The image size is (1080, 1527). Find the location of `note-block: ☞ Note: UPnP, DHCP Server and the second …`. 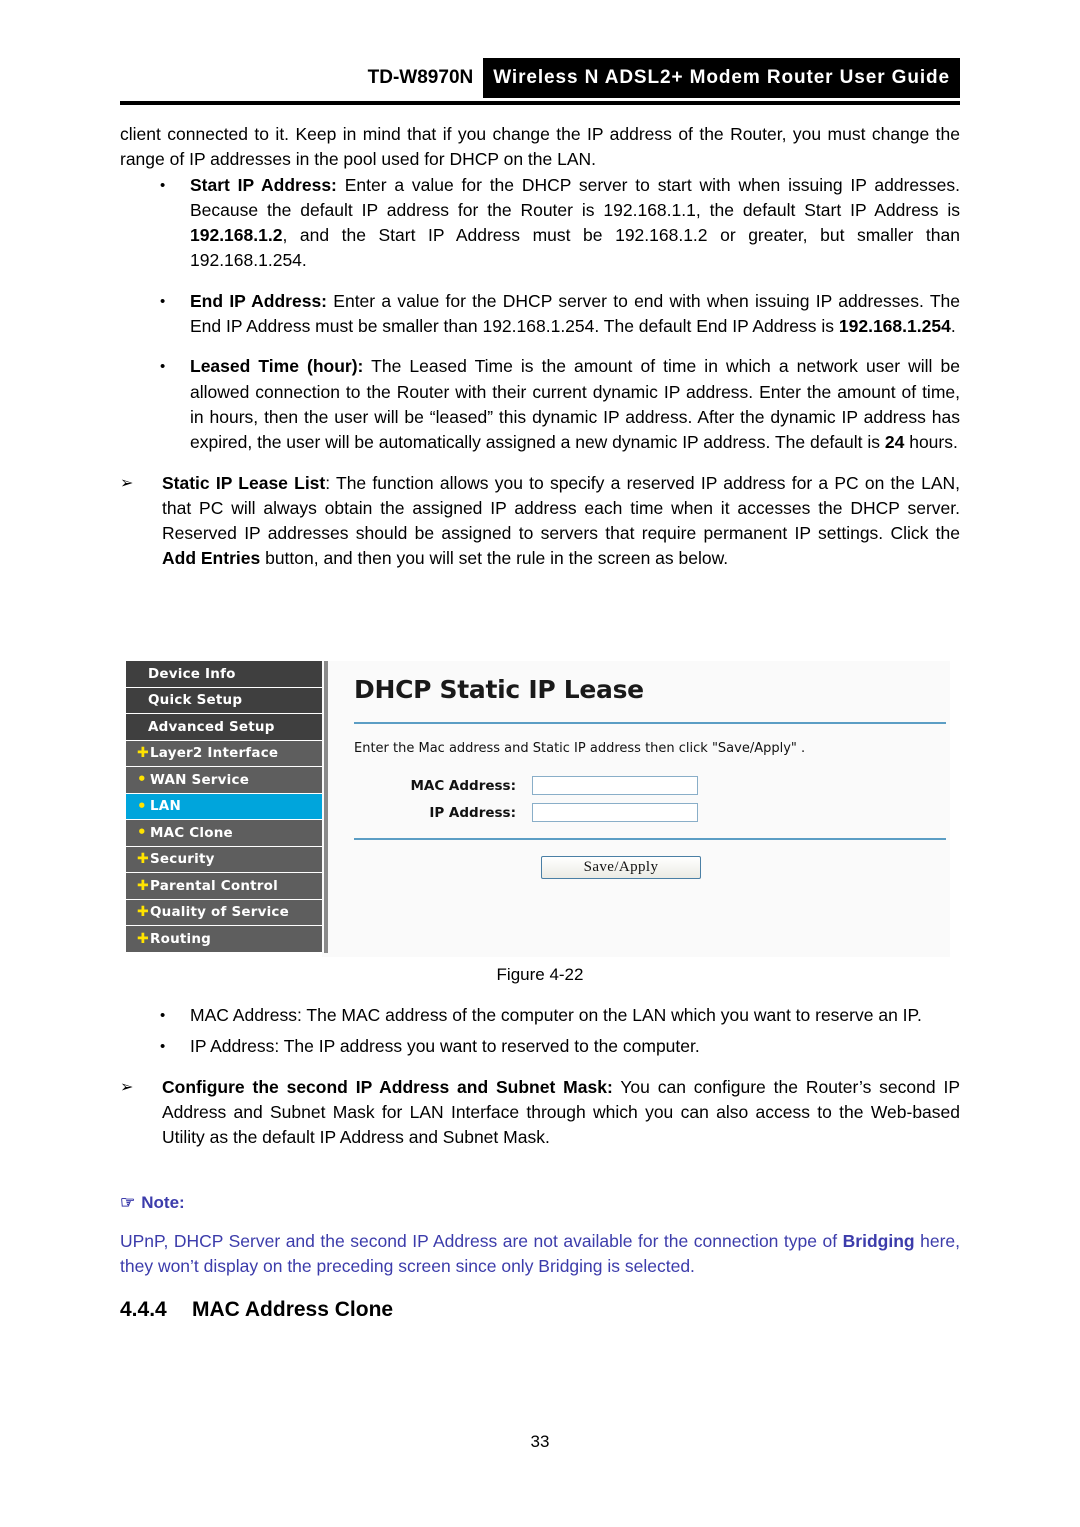

note-block: ☞ Note: UPnP, DHCP Server and the second … is located at coordinates (540, 1236).